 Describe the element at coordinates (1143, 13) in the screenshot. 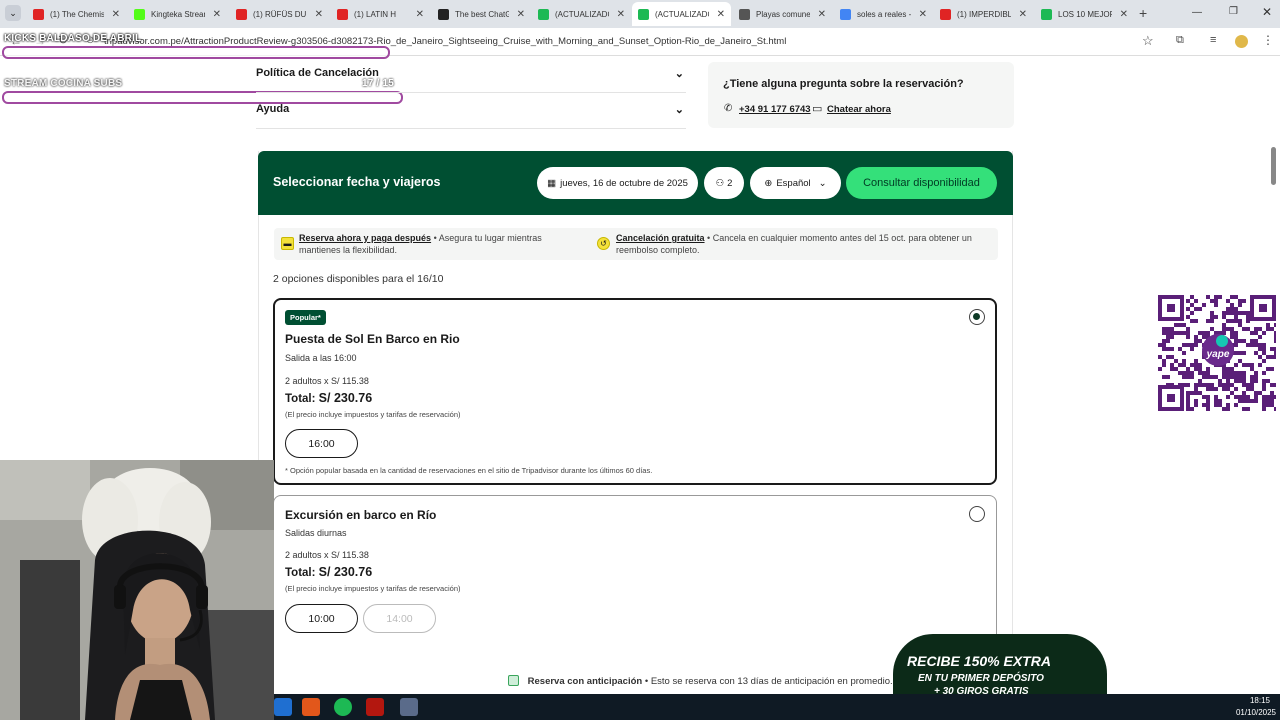

I see `new-tab-button: +` at that location.